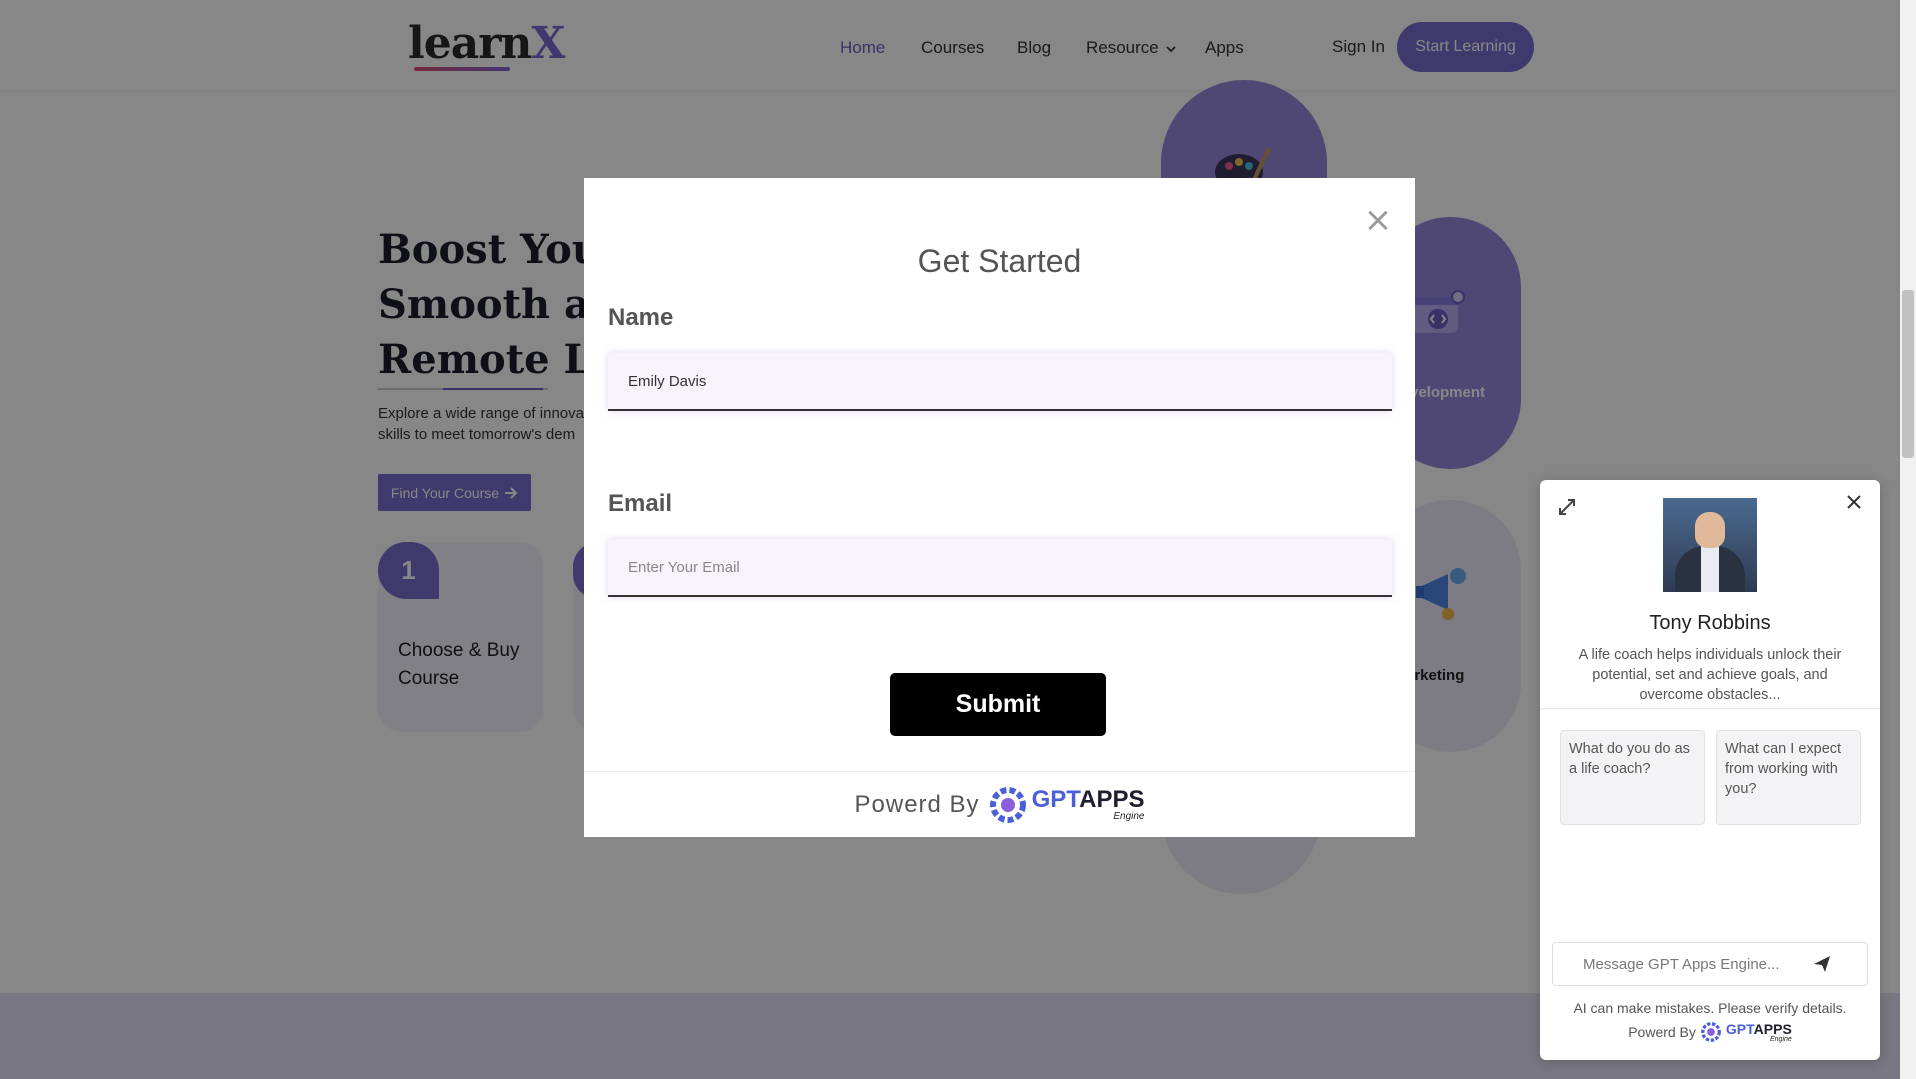 This screenshot has width=1916, height=1079. What do you see at coordinates (640, 503) in the screenshot?
I see `email-label: Email` at bounding box center [640, 503].